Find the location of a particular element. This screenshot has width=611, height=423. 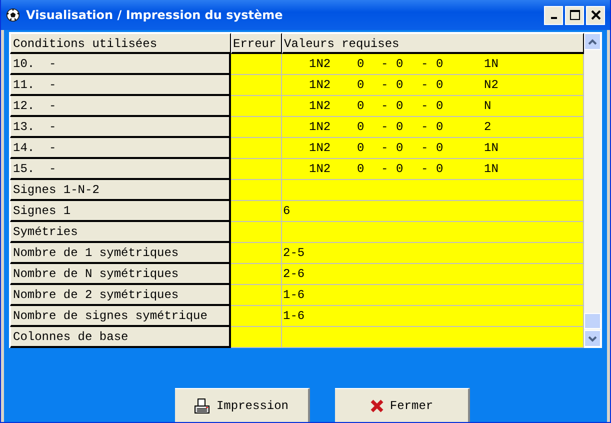

maximize-icon is located at coordinates (575, 15).